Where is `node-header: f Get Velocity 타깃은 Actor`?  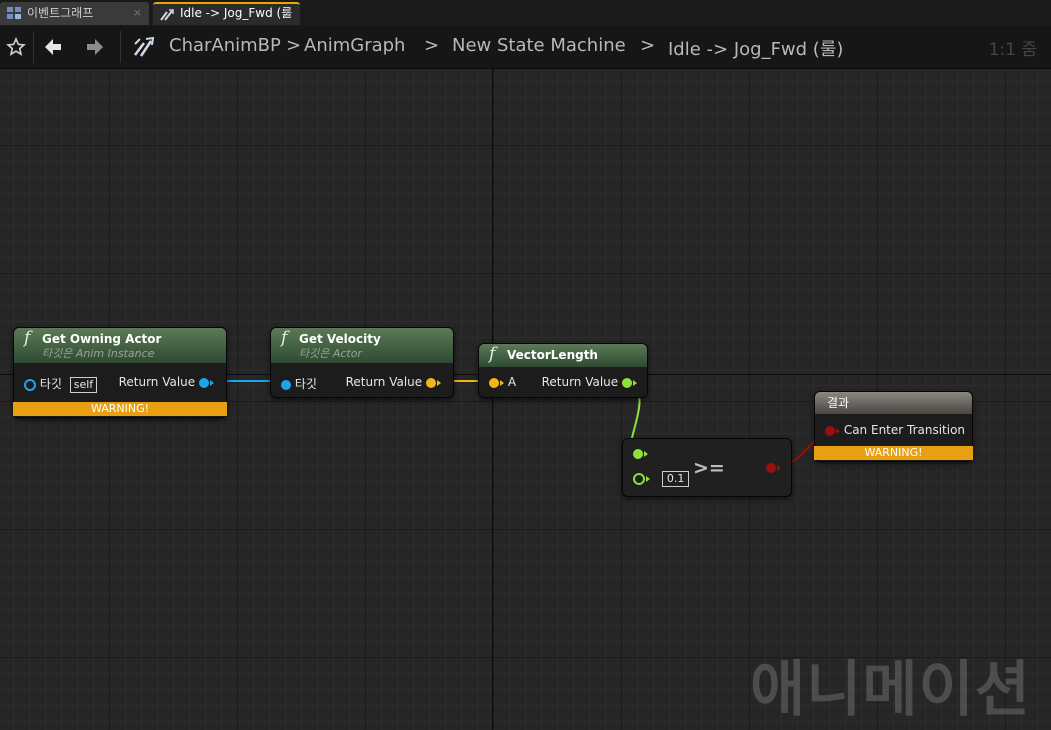 node-header: f Get Velocity 타깃은 Actor is located at coordinates (362, 345).